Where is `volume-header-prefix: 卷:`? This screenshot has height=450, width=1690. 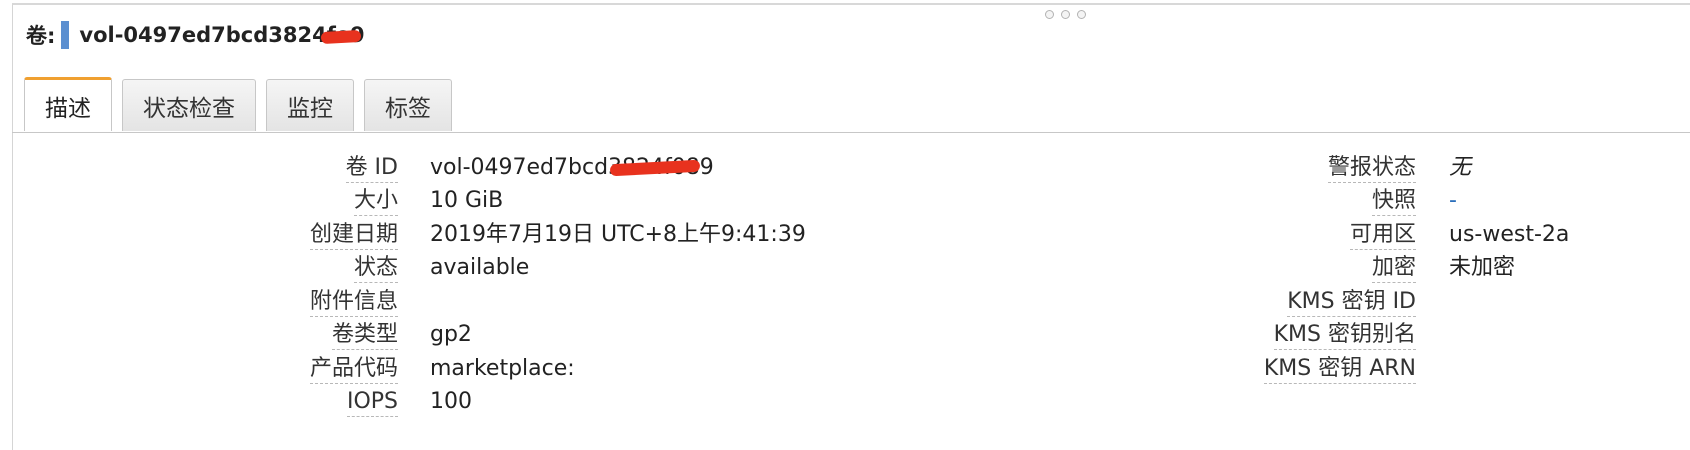
volume-header-prefix: 卷: is located at coordinates (41, 36).